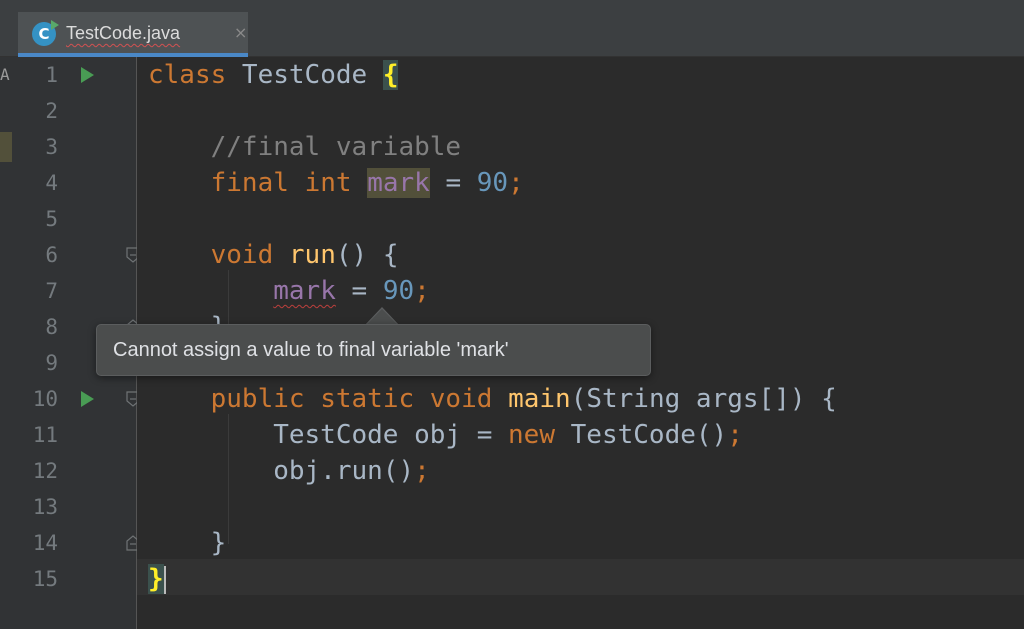 The height and width of the screenshot is (629, 1024). What do you see at coordinates (35, 471) in the screenshot?
I see `line-number: 12` at bounding box center [35, 471].